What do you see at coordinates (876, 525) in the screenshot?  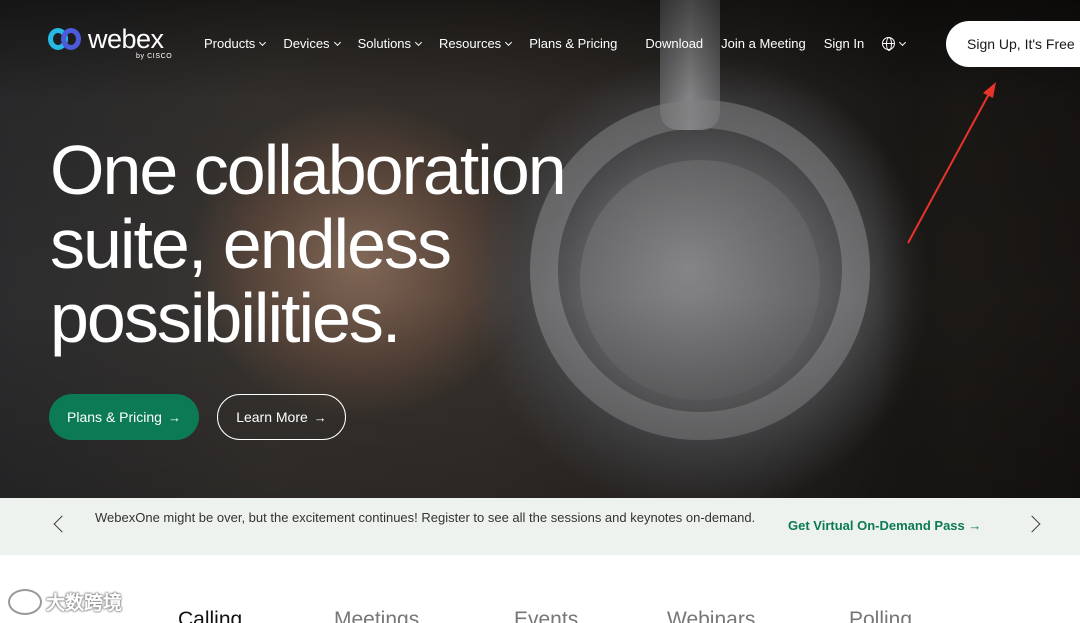 I see `on-demand-pass-label: Get Virtual On-Demand Pass` at bounding box center [876, 525].